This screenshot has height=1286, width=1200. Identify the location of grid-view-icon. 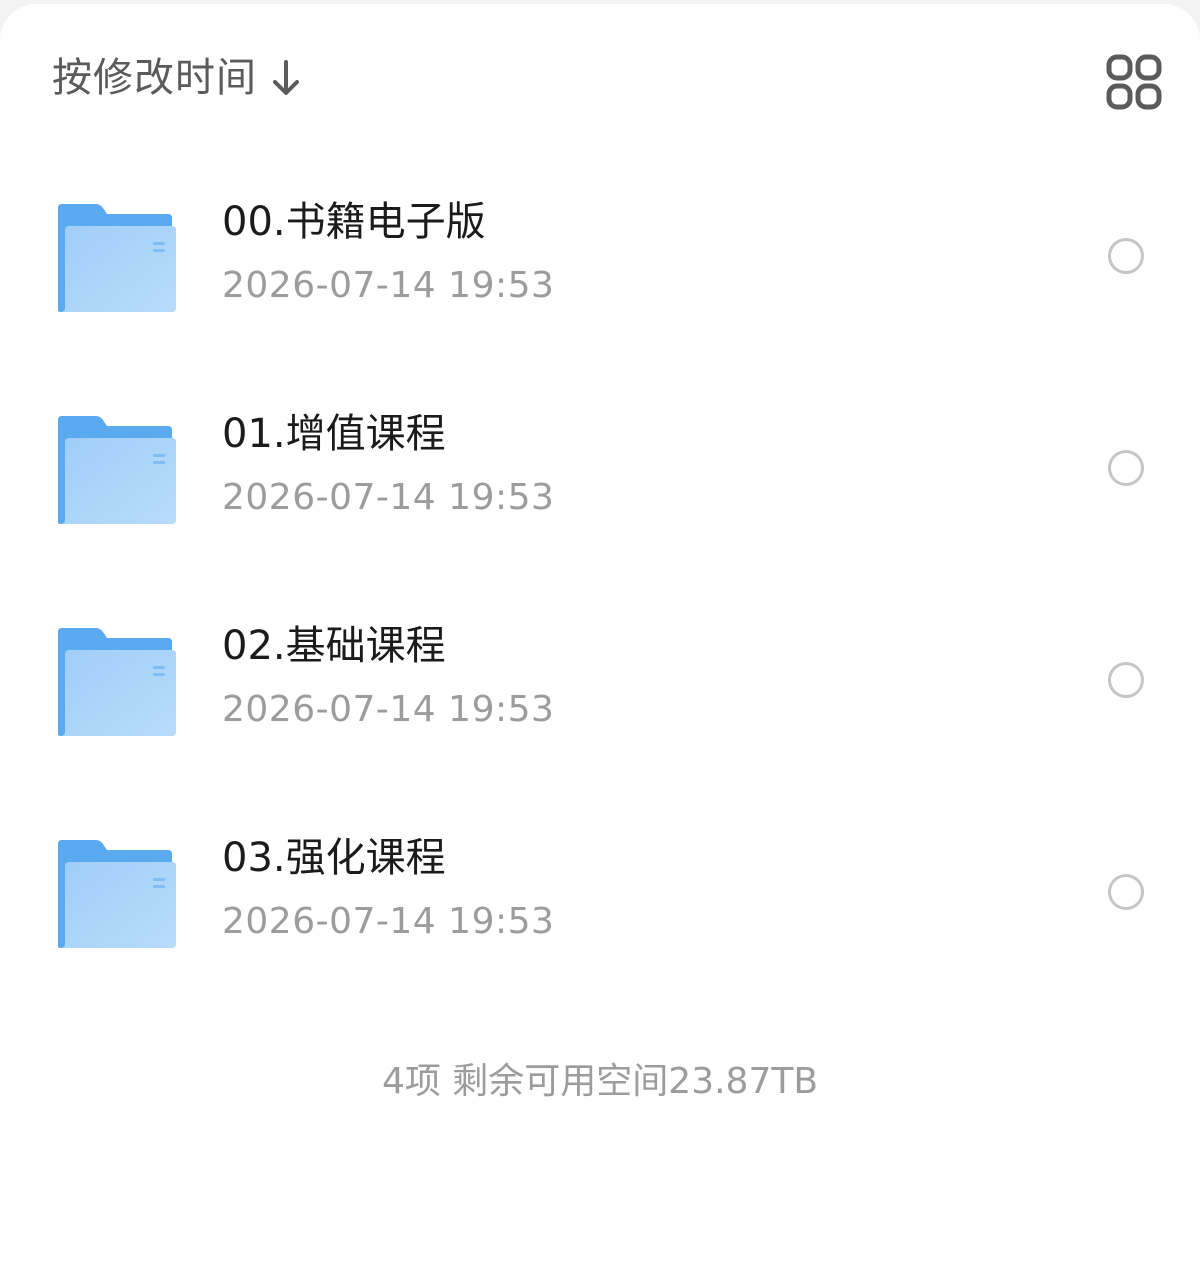
(1134, 82).